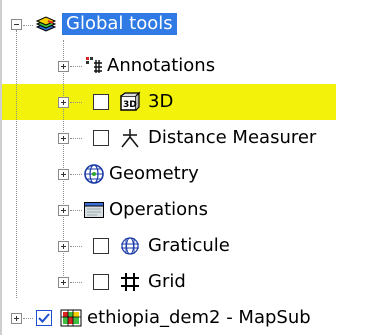  I want to click on tree-item-global-tools: Global tools, so click(119, 24).